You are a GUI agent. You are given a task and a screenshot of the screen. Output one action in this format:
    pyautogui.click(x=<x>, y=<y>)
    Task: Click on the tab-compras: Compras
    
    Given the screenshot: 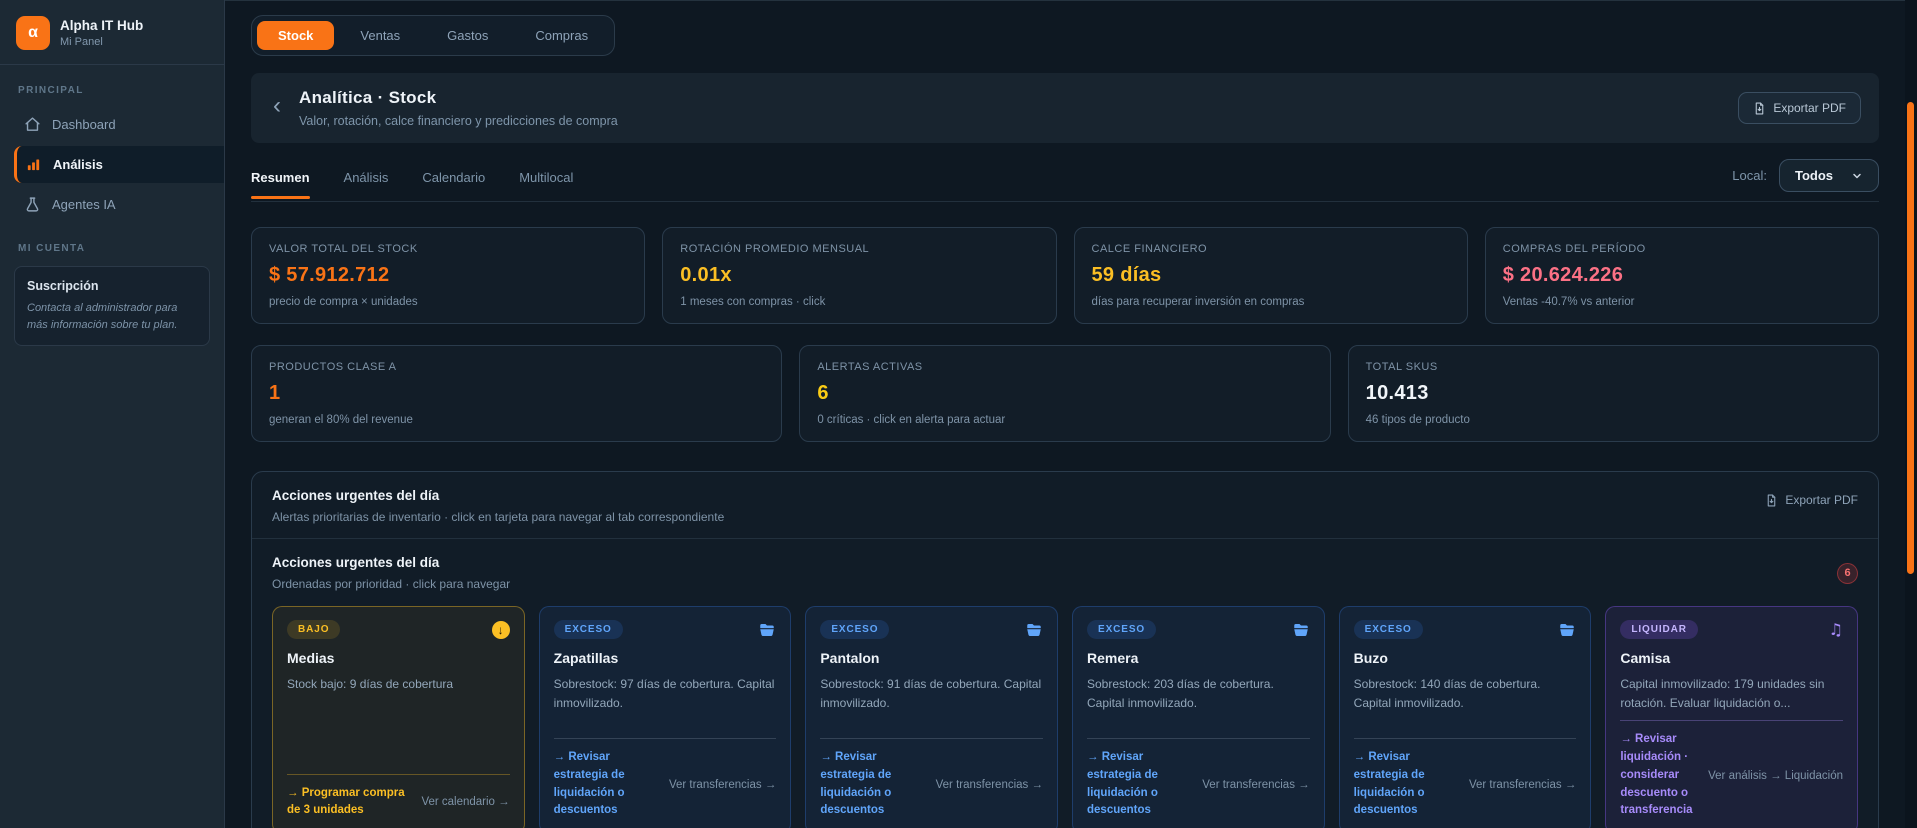 What is the action you would take?
    pyautogui.click(x=561, y=35)
    